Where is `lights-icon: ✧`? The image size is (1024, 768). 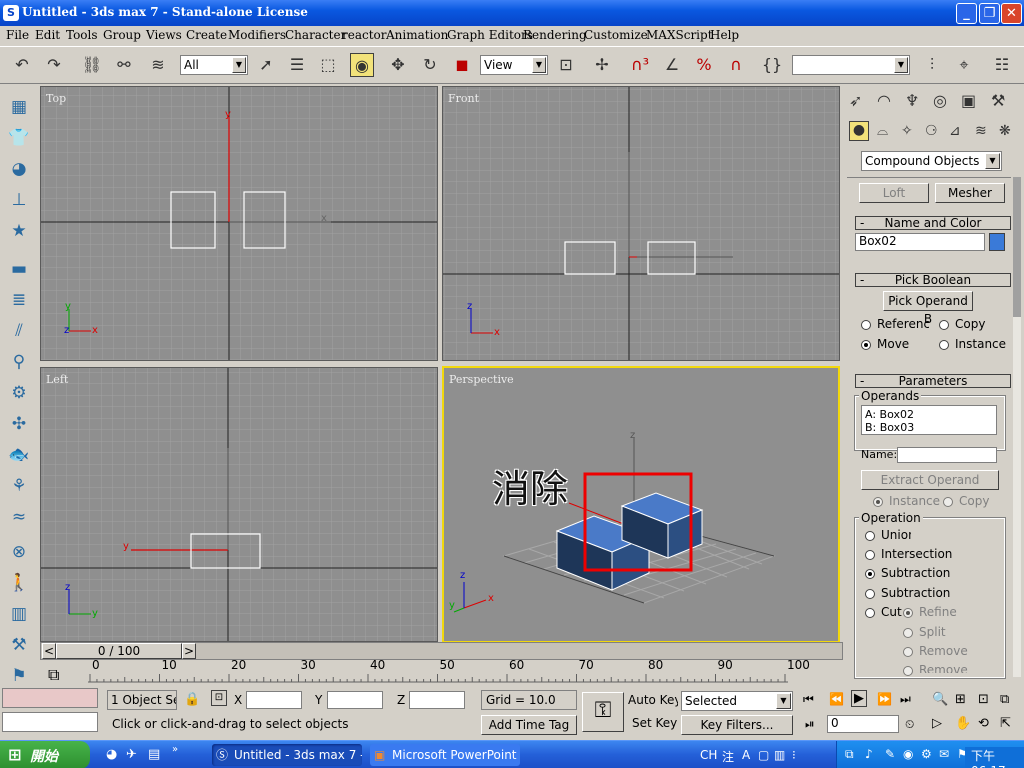 lights-icon: ✧ is located at coordinates (907, 131).